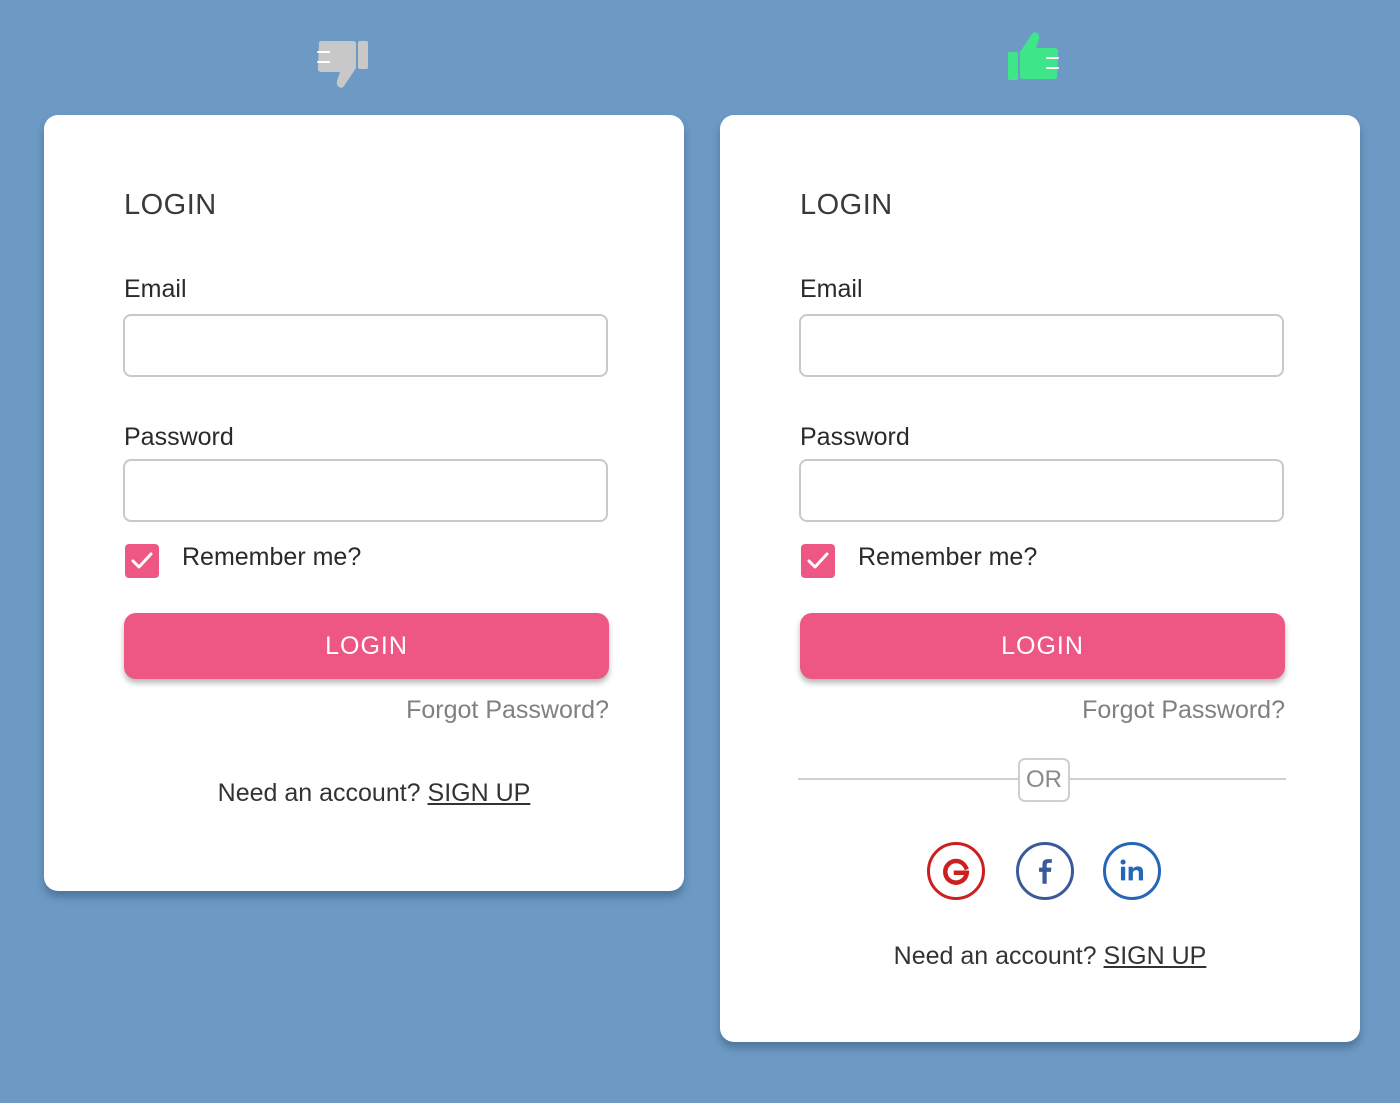 The width and height of the screenshot is (1400, 1103). Describe the element at coordinates (1034, 59) in the screenshot. I see `thumbs-up-icon` at that location.